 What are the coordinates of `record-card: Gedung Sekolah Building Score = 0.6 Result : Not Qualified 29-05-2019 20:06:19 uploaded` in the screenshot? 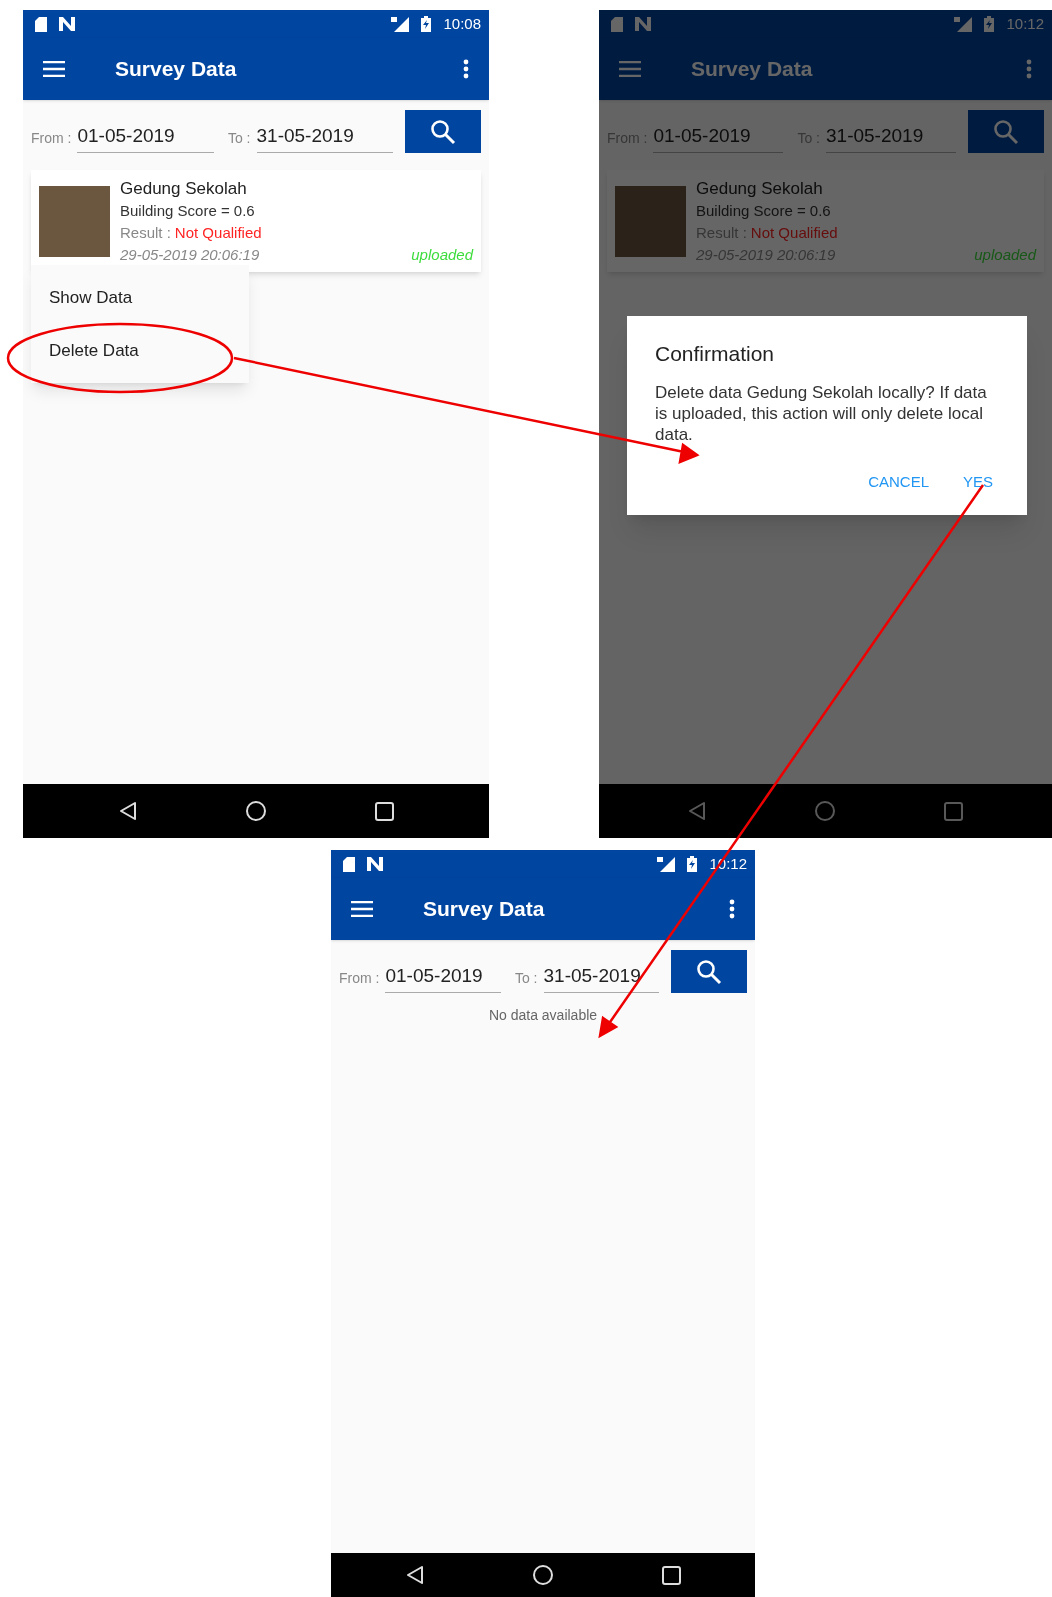 It's located at (256, 221).